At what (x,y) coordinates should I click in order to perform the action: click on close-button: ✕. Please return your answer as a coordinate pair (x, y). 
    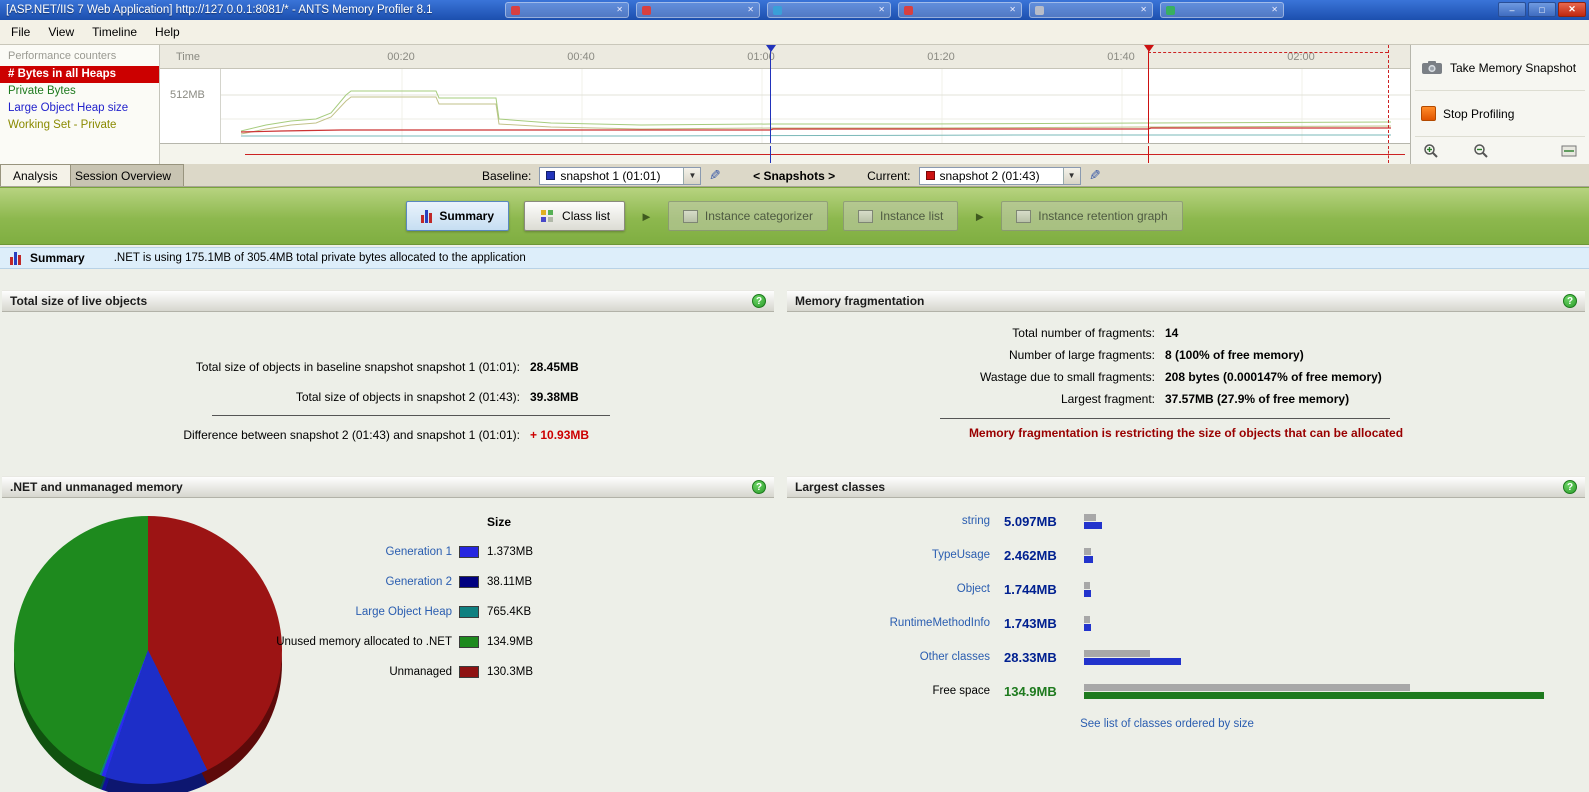
    Looking at the image, I should click on (1572, 9).